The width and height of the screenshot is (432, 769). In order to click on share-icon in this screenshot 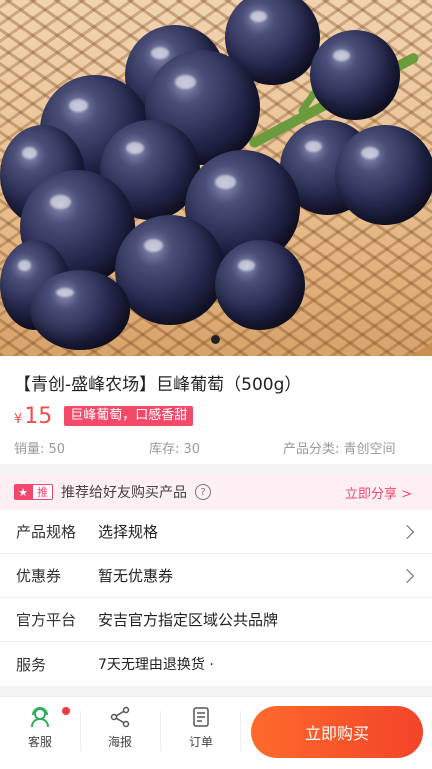, I will do `click(120, 717)`.